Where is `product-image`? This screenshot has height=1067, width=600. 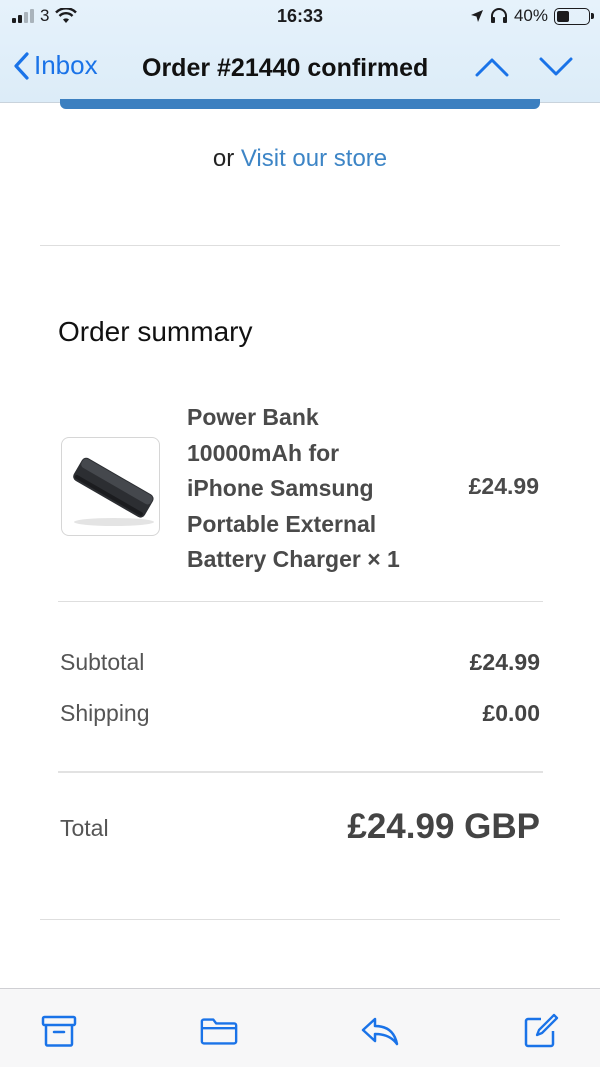
product-image is located at coordinates (110, 486).